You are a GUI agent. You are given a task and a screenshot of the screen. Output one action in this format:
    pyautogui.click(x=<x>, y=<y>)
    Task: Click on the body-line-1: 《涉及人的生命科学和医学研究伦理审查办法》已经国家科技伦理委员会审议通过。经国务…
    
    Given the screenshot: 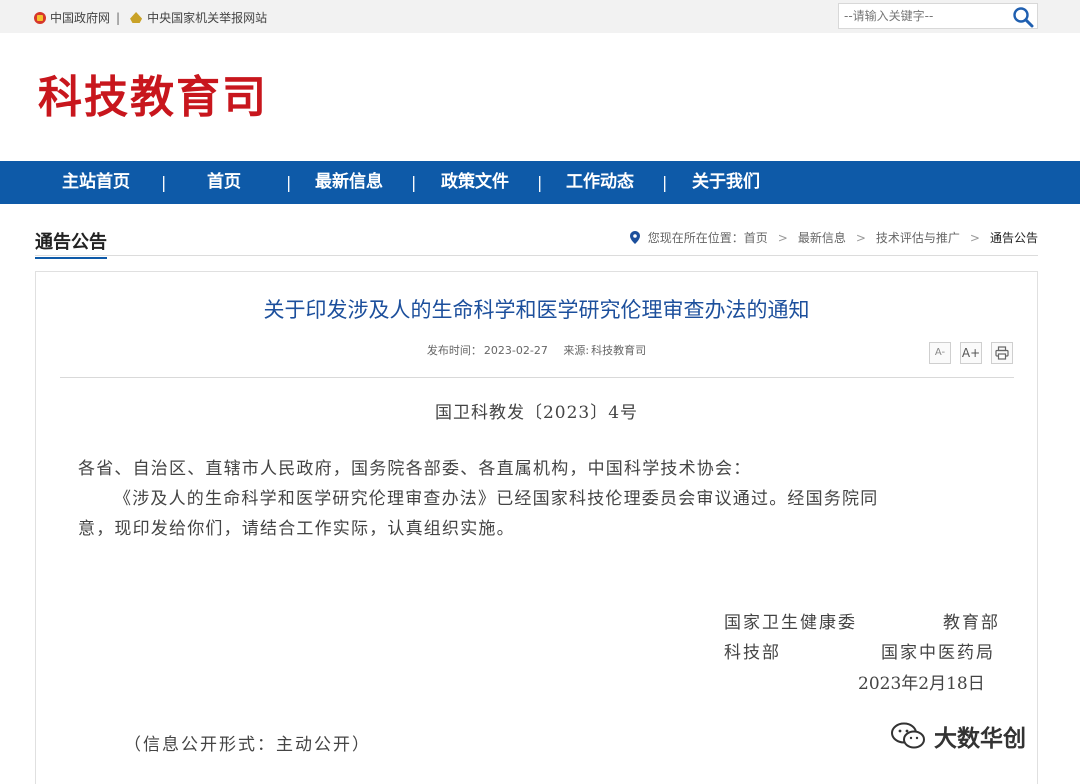 What is the action you would take?
    pyautogui.click(x=496, y=499)
    